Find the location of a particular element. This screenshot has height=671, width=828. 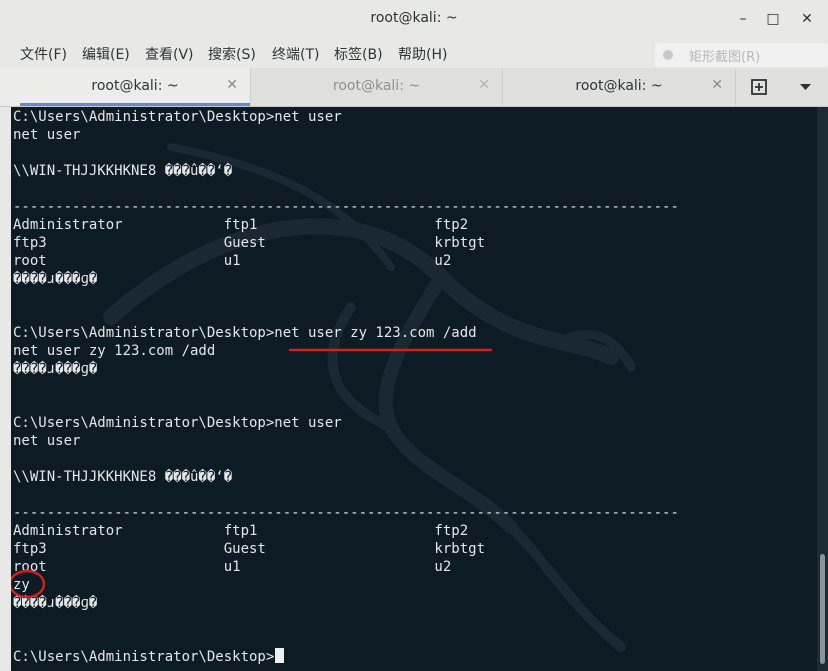

menu-terminal: 终端(T) is located at coordinates (295, 54).